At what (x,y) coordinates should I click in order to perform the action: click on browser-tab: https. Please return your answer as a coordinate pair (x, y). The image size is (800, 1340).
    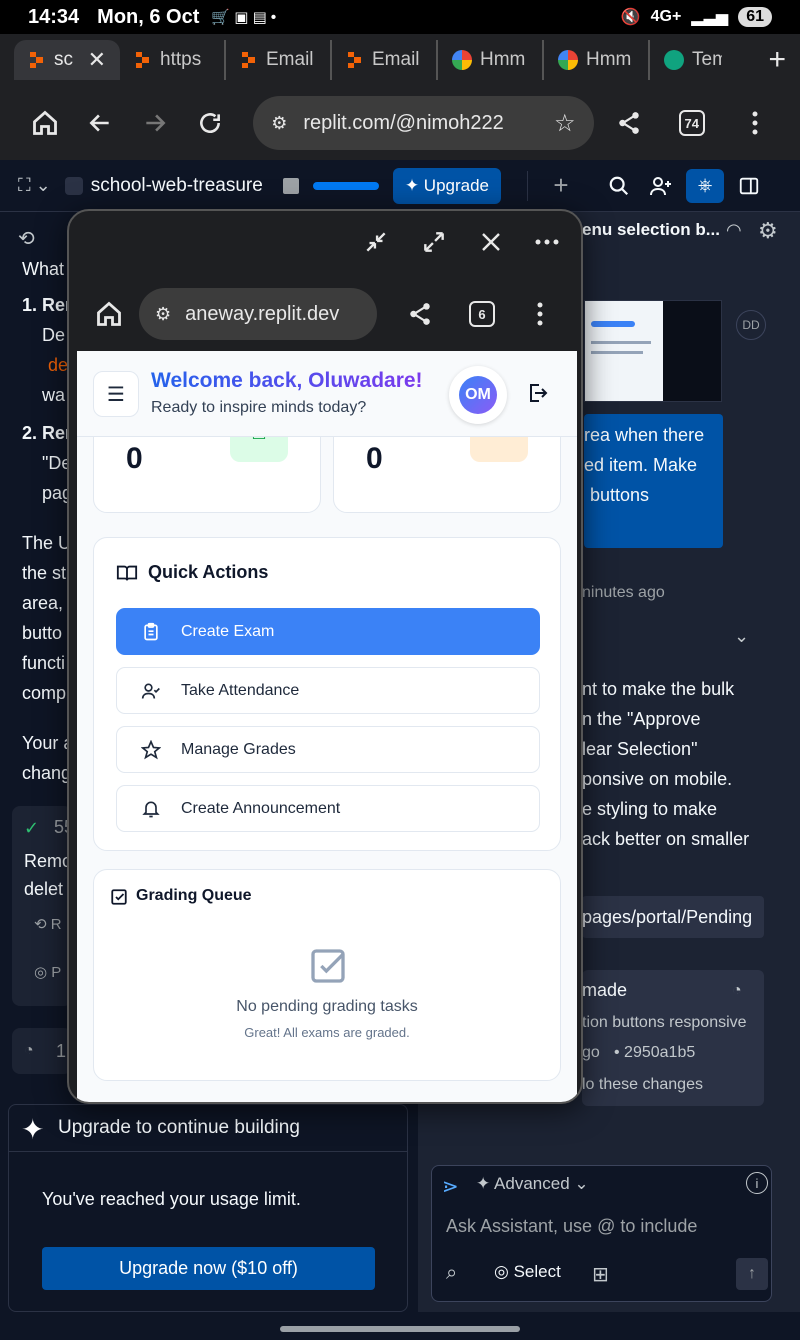
    Looking at the image, I should click on (173, 60).